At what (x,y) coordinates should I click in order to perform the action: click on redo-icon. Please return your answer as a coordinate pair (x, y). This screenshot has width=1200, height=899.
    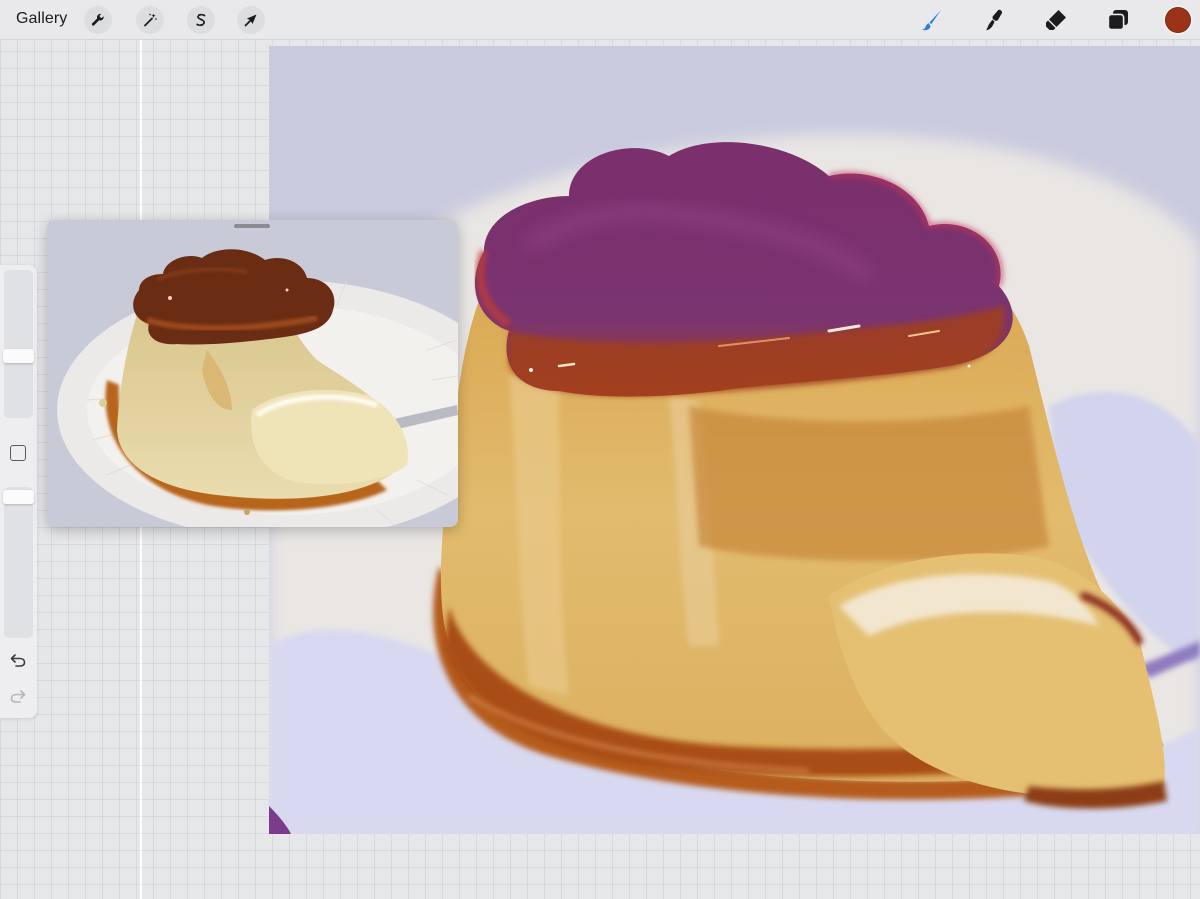
    Looking at the image, I should click on (18, 696).